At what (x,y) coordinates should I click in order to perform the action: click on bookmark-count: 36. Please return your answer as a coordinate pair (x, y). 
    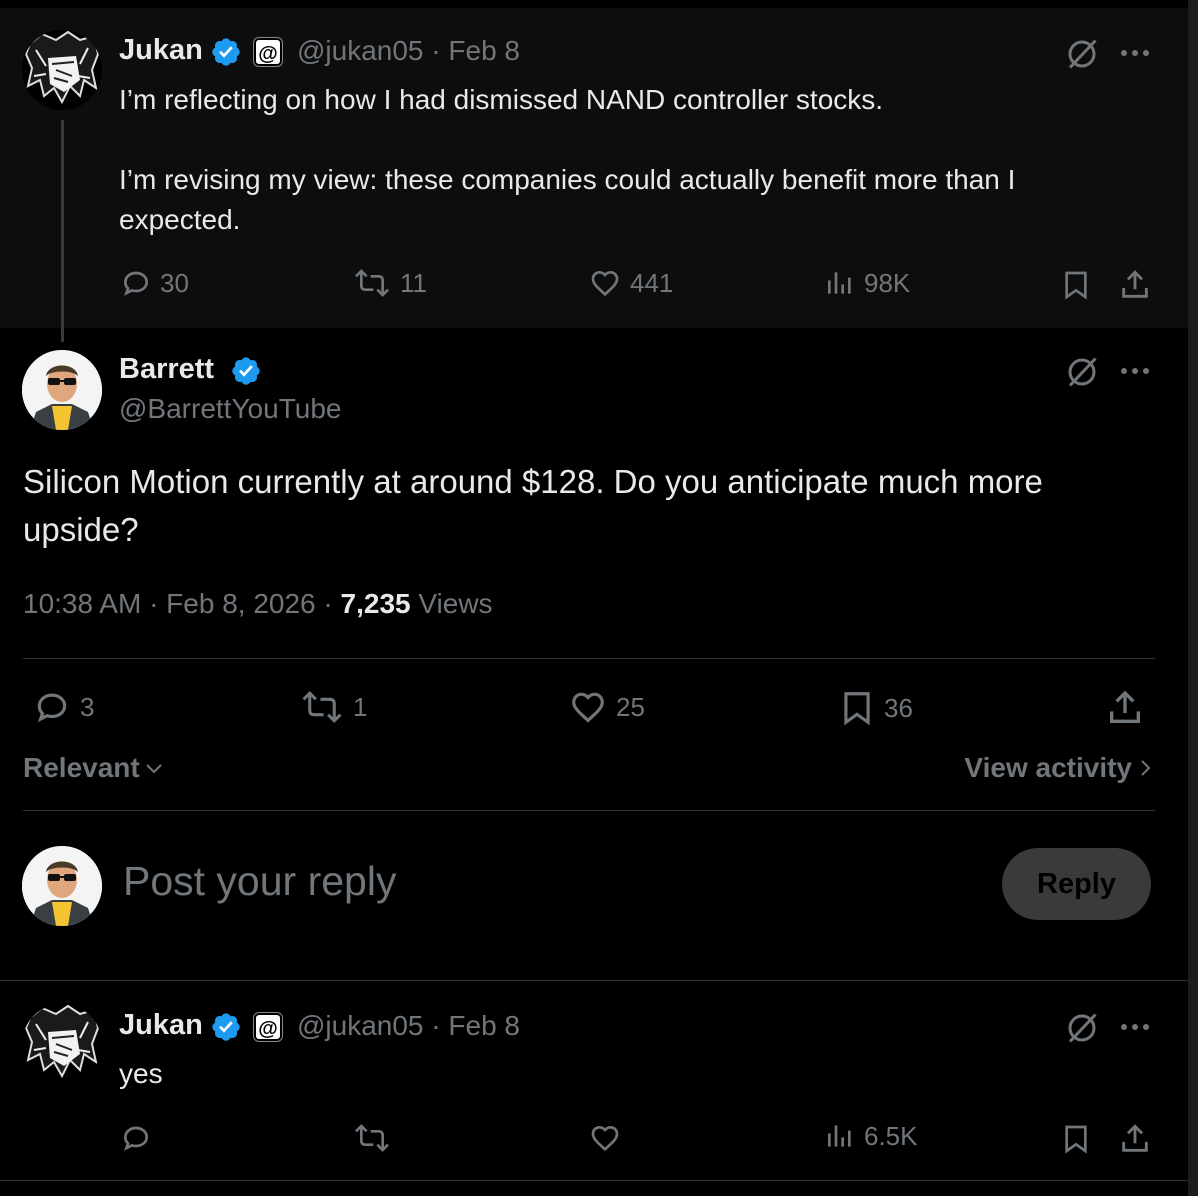
    Looking at the image, I should click on (898, 707).